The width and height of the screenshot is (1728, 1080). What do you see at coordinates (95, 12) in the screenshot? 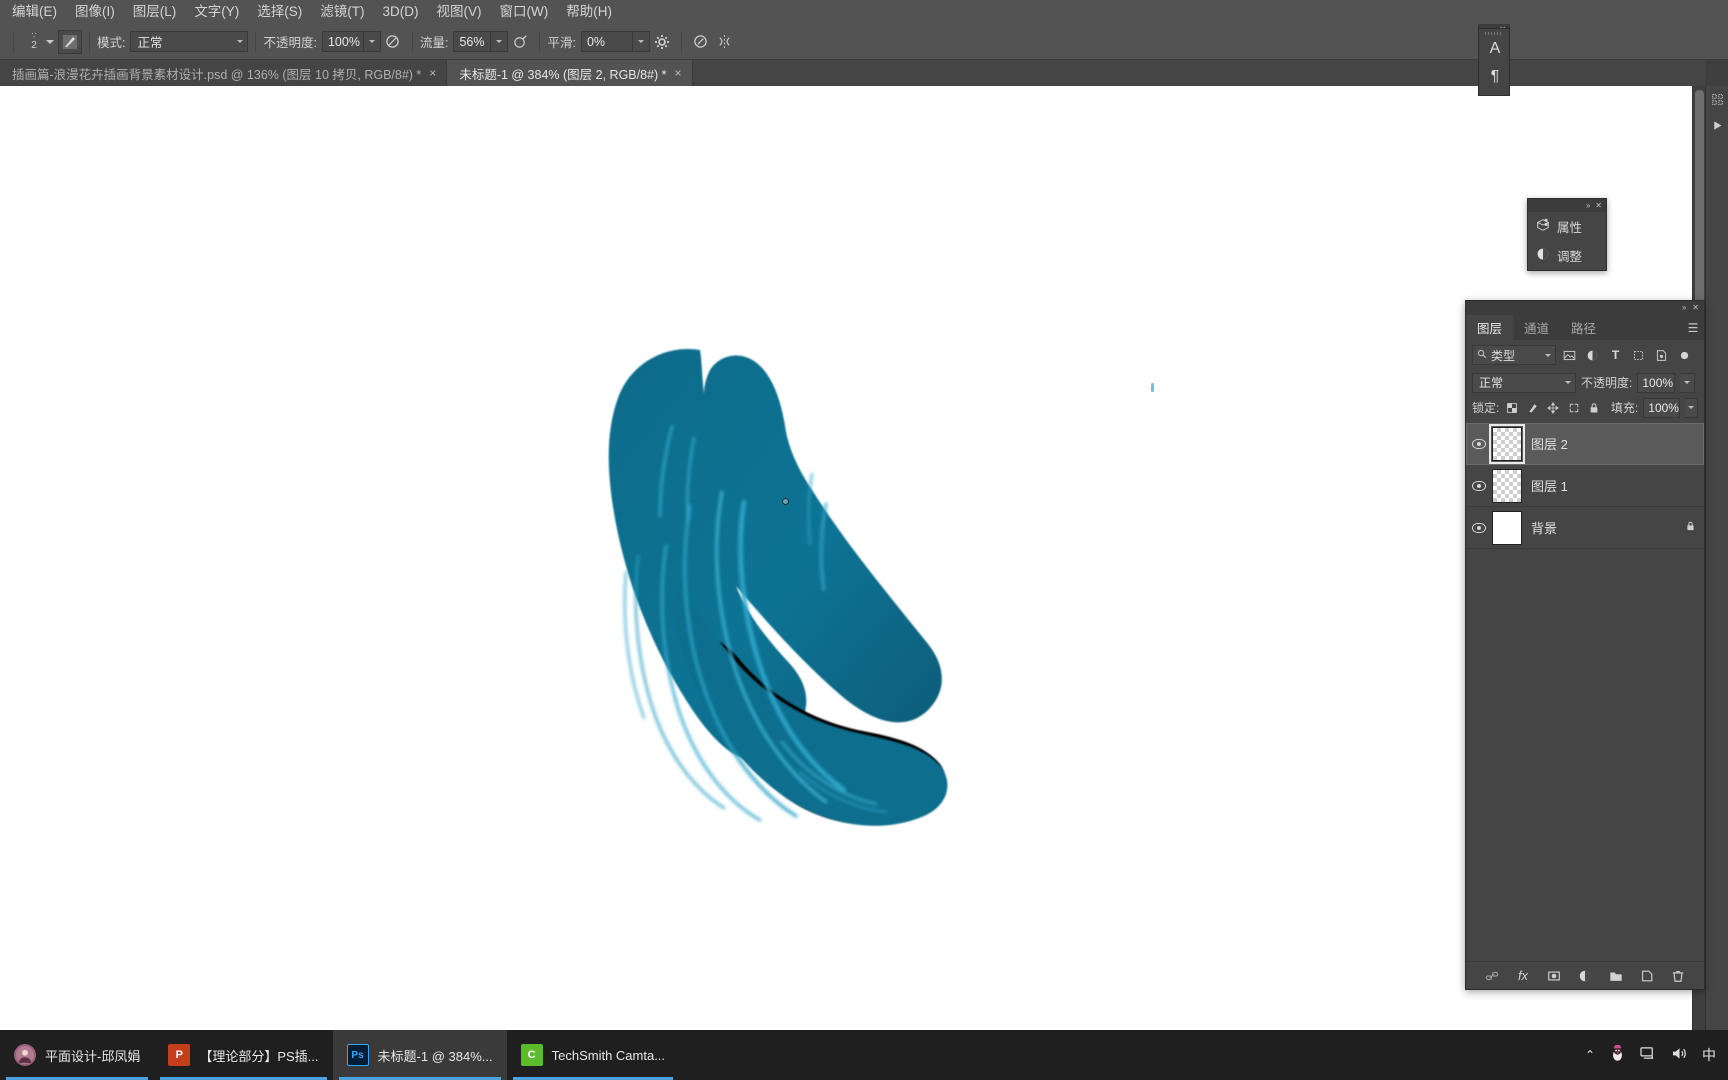
I see `menu-image: 图像(I)` at bounding box center [95, 12].